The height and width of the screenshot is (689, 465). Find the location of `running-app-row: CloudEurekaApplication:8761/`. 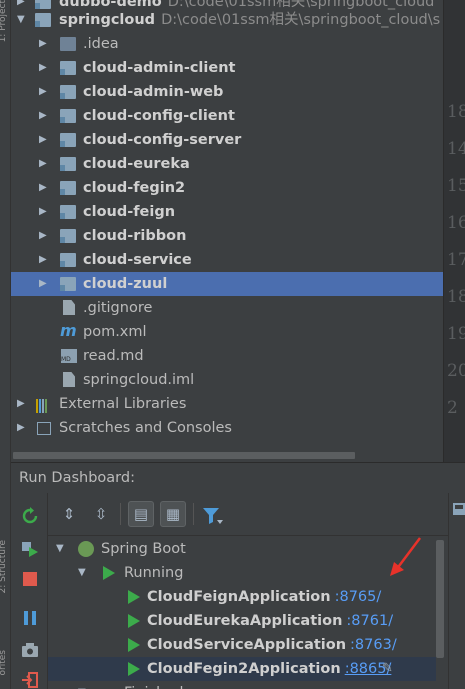

running-app-row: CloudEurekaApplication:8761/ is located at coordinates (242, 621).